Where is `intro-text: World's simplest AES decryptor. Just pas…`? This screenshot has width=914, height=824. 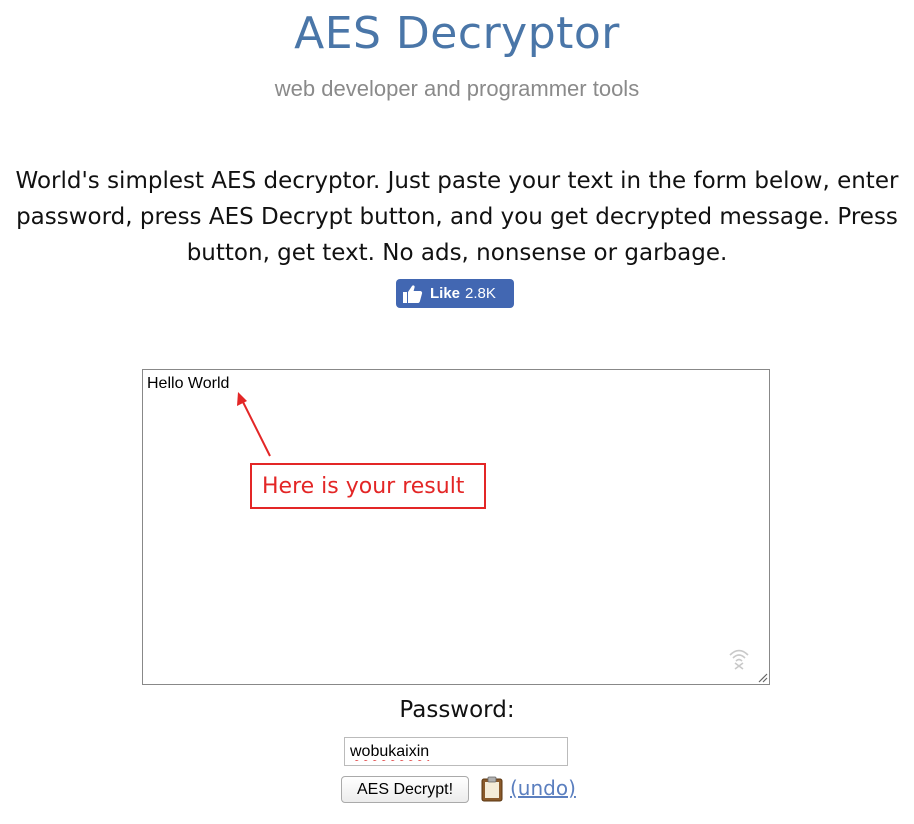
intro-text: World's simplest AES decryptor. Just pas… is located at coordinates (457, 217).